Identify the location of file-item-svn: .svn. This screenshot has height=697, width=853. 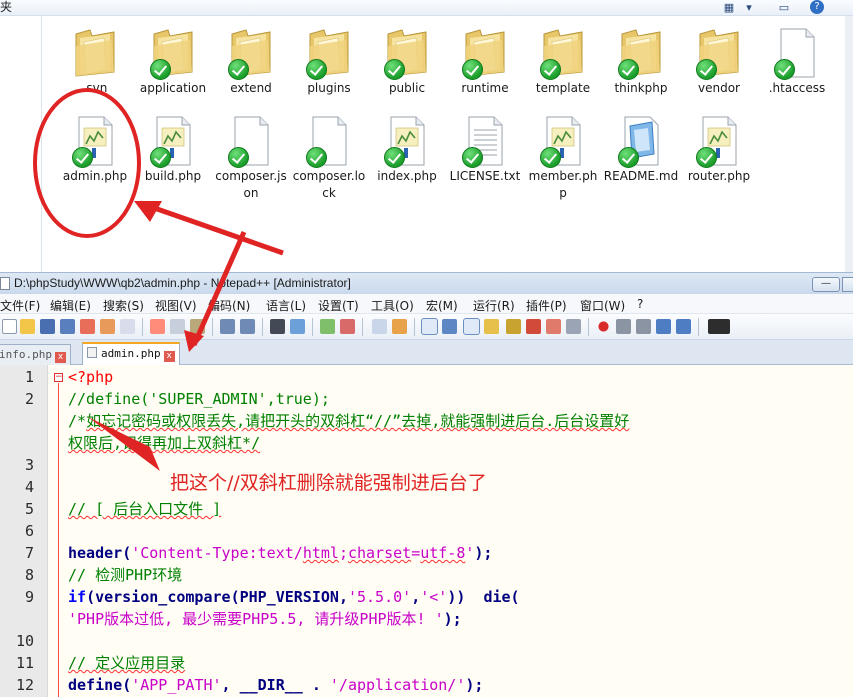
(95, 61).